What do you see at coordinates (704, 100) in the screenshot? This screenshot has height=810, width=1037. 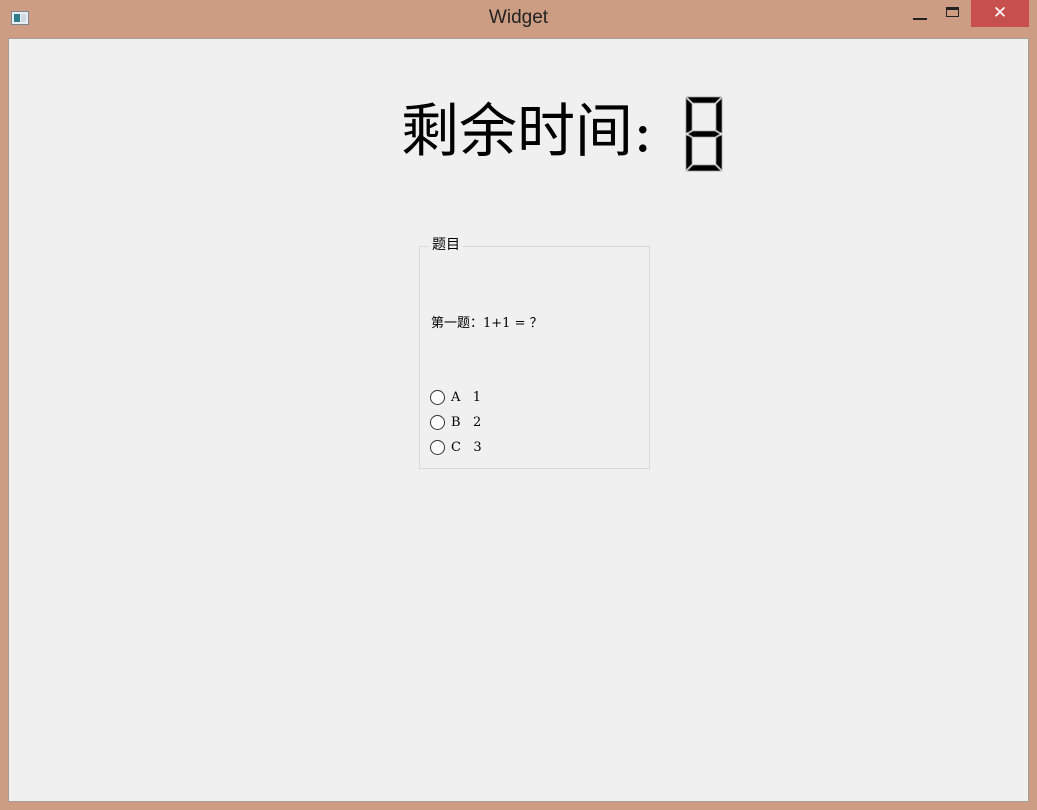 I see `lcd-segment-a` at bounding box center [704, 100].